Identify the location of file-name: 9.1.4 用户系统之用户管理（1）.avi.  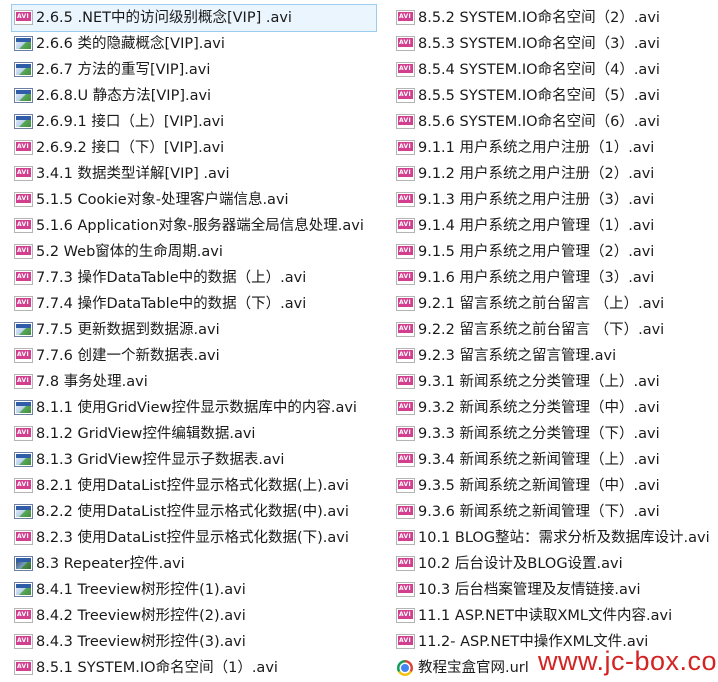
(536, 226).